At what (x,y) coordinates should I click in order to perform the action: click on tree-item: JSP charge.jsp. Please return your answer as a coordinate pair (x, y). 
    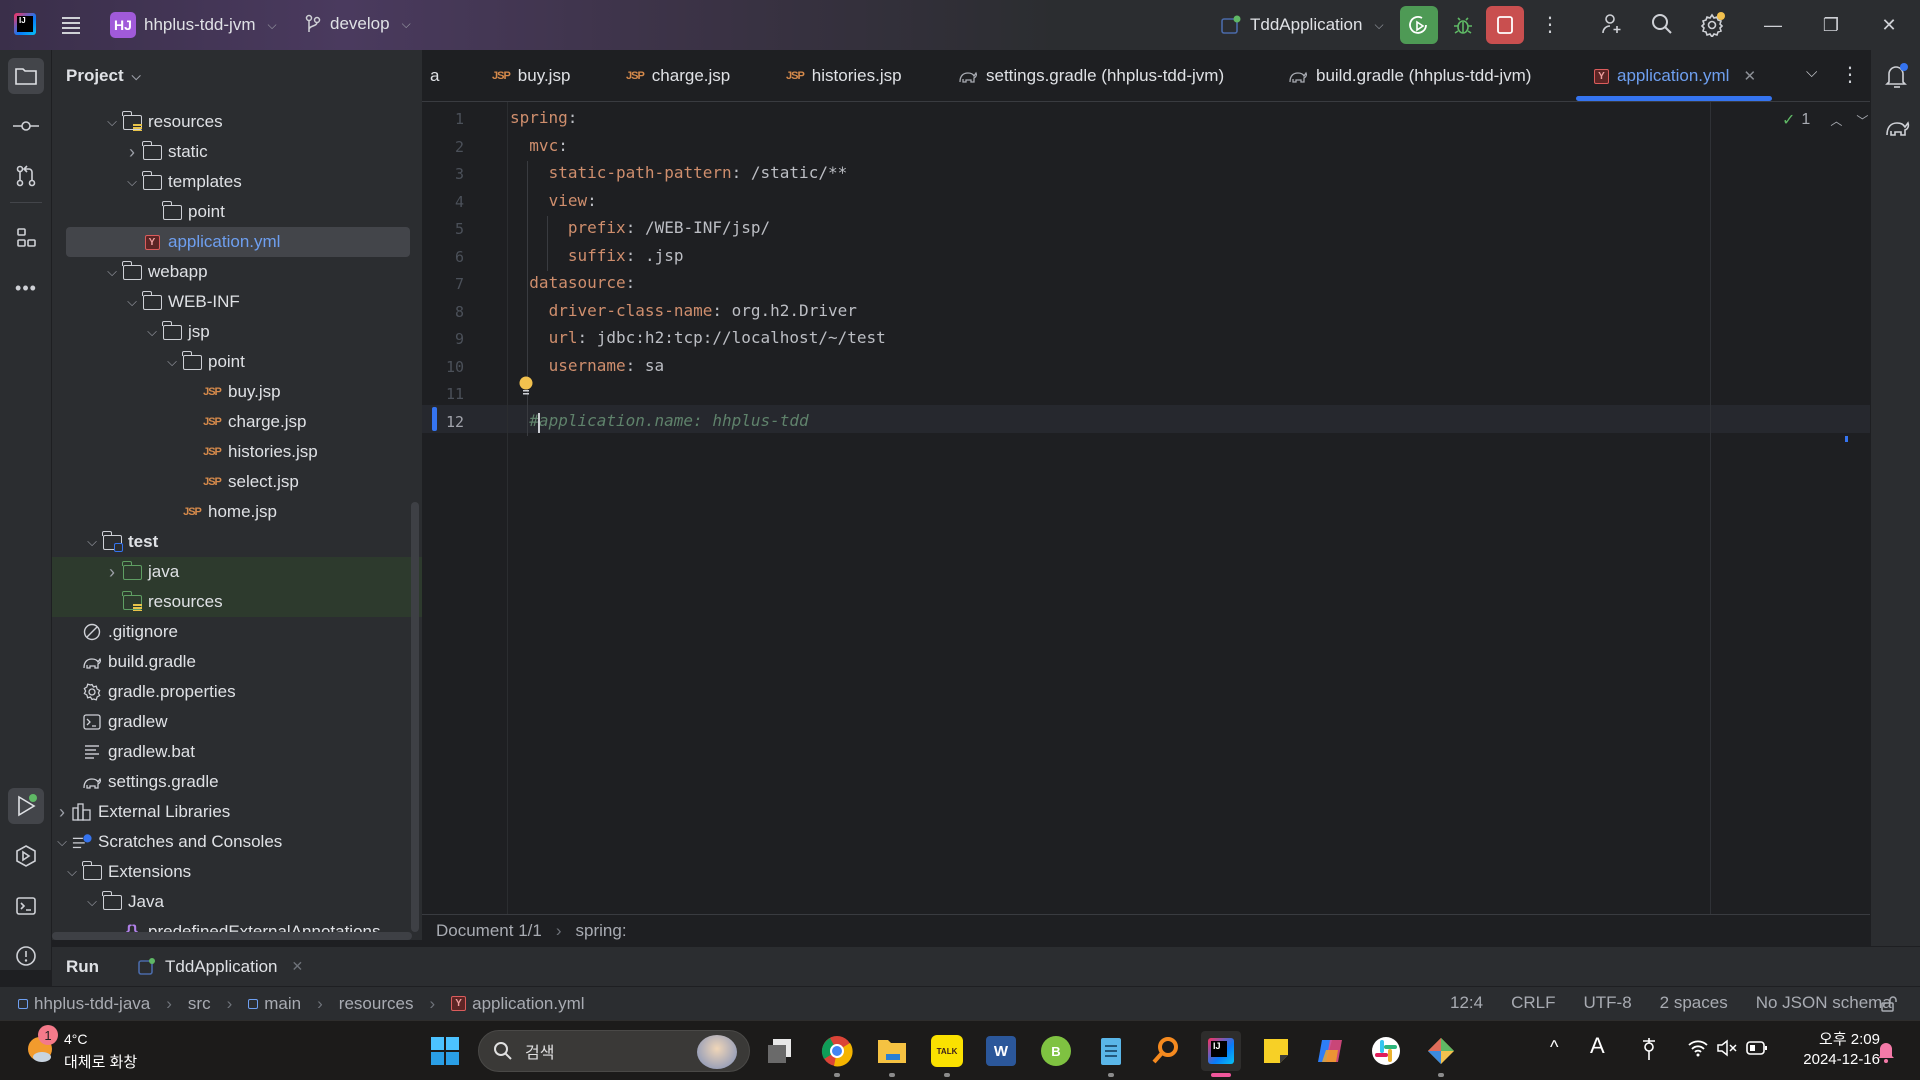
    Looking at the image, I should click on (237, 422).